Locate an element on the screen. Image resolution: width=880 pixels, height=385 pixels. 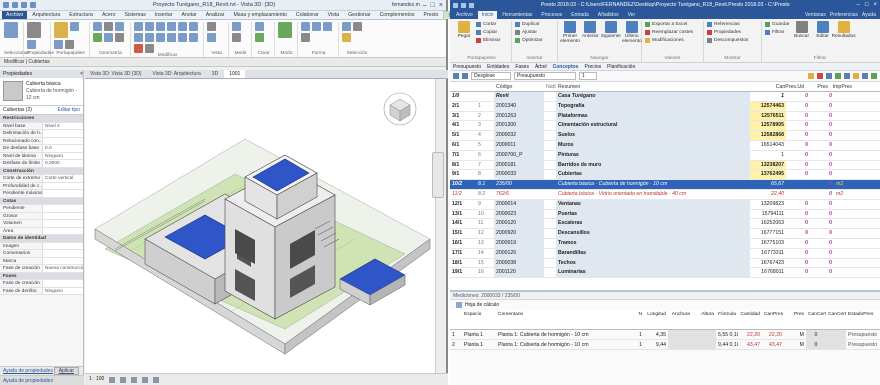
row-quantity: 12578905 is located at coordinates (768, 126).